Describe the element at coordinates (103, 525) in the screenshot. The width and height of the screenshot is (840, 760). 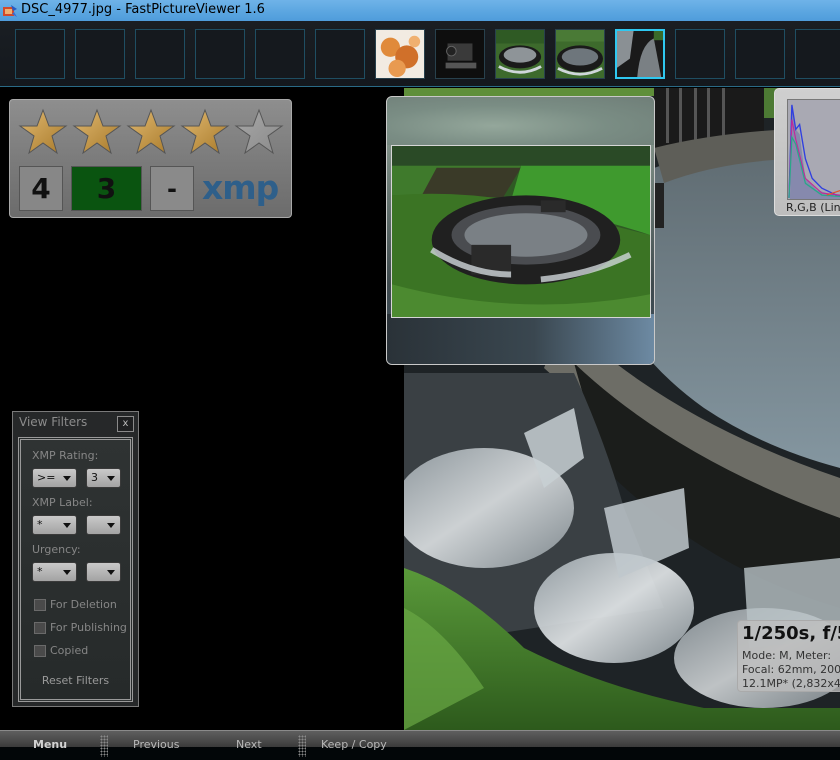
I see `xmp-label-value-select` at that location.